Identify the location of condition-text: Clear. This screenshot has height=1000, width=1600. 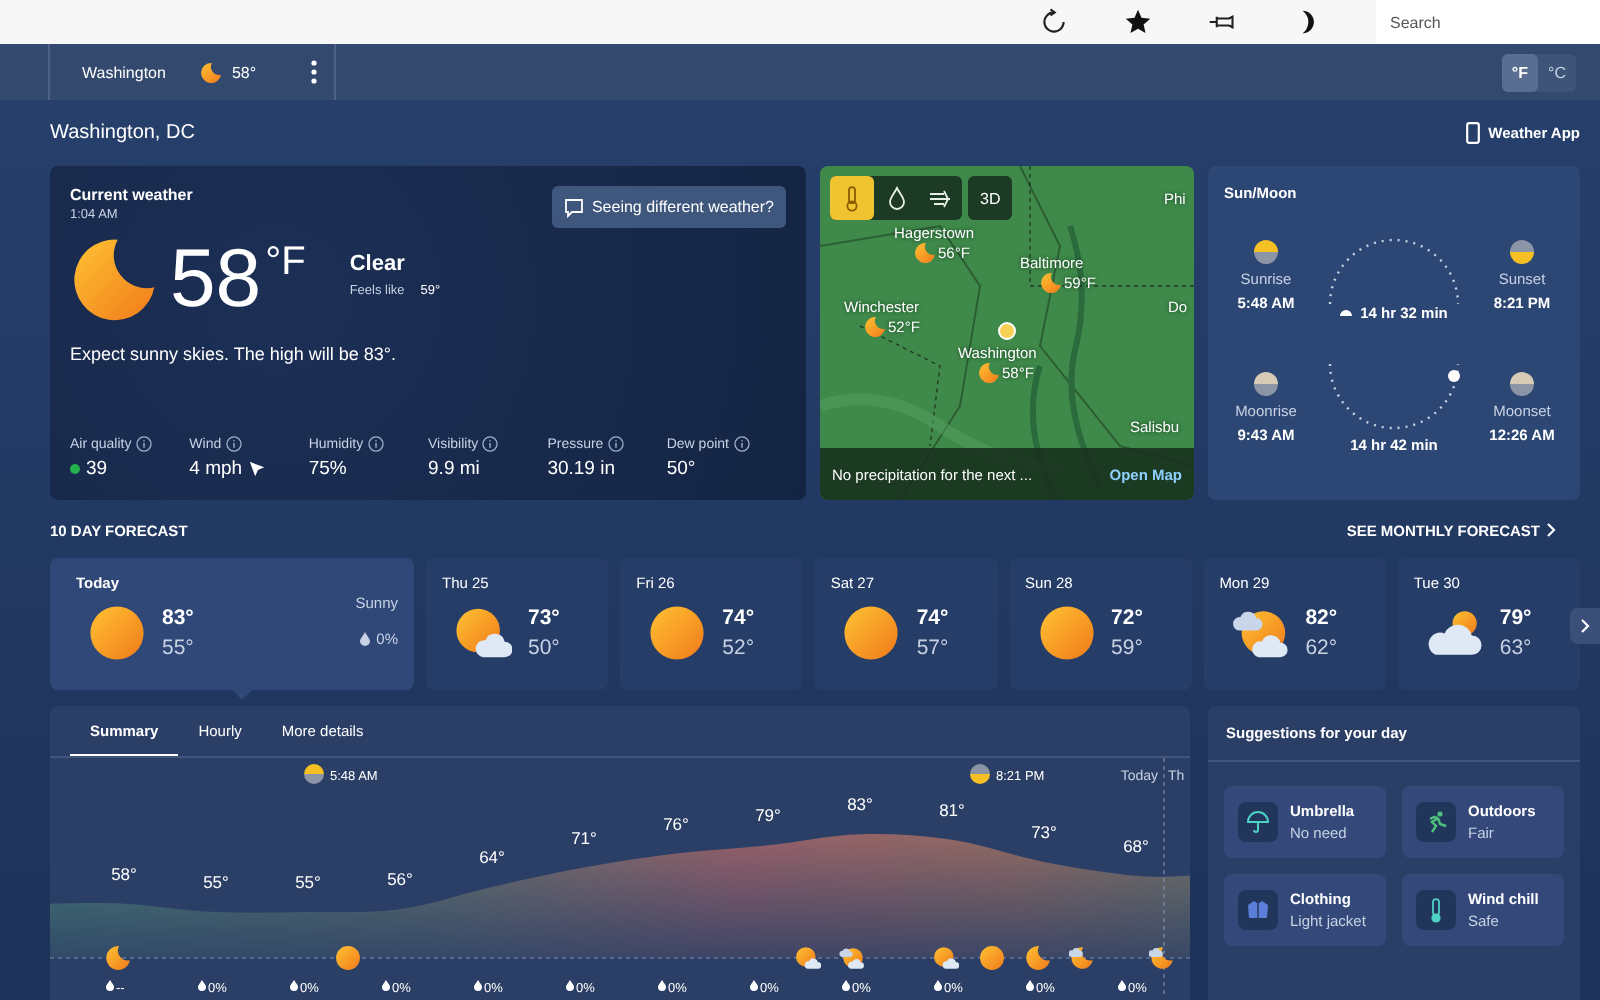
(378, 264).